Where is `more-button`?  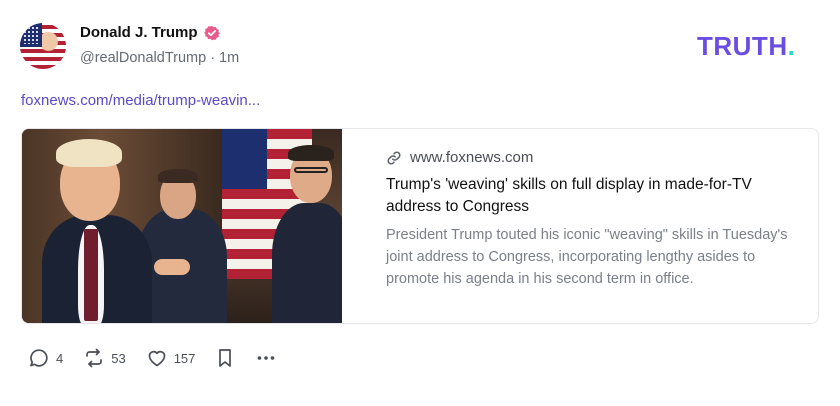
more-button is located at coordinates (266, 358).